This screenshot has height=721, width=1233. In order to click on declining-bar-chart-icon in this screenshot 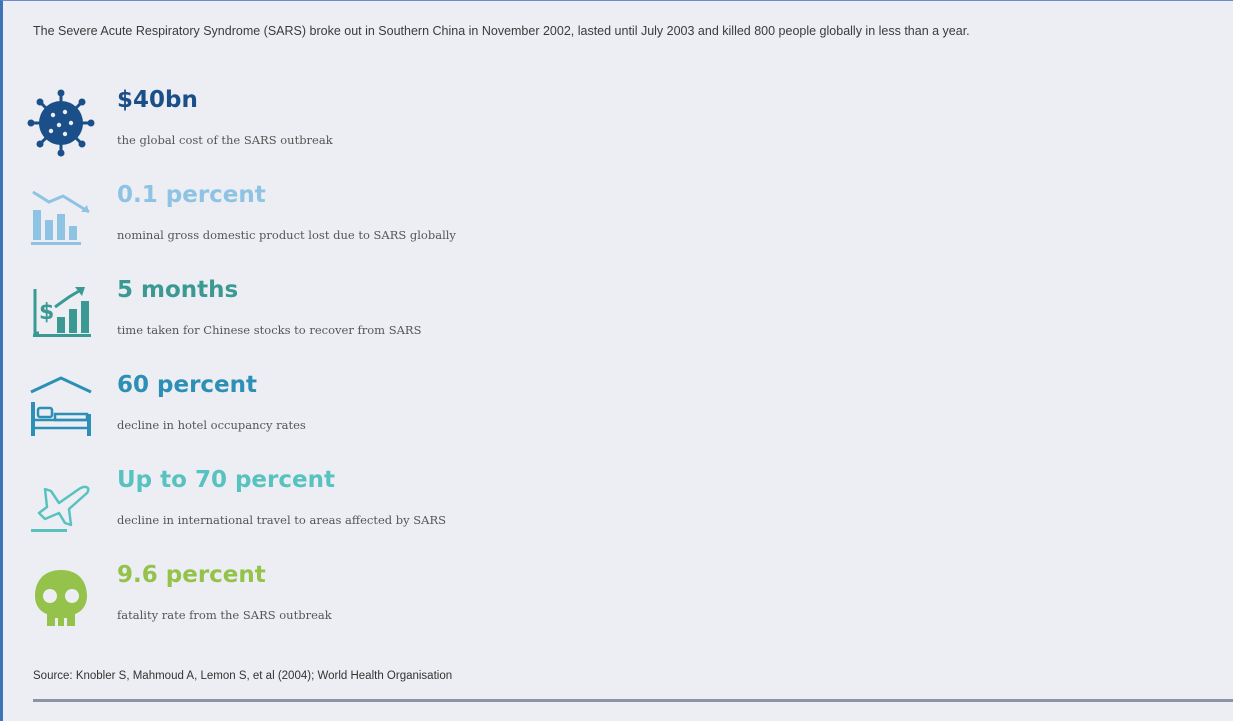, I will do `click(61, 218)`.